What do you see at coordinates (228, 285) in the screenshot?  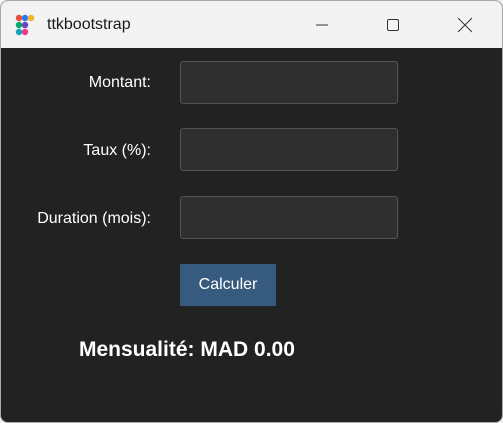 I see `calculate-button: Calculer` at bounding box center [228, 285].